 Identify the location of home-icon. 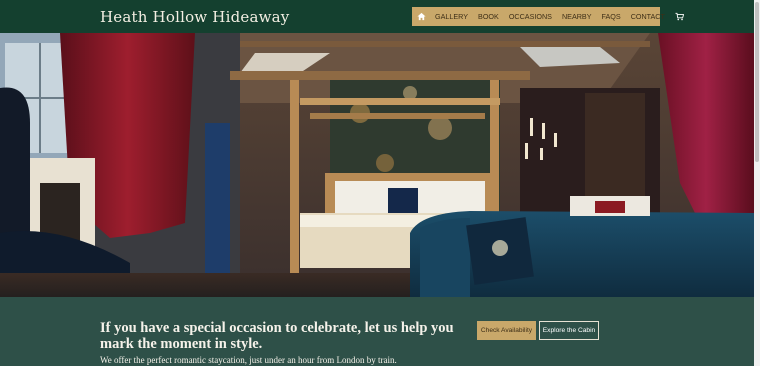
(421, 17).